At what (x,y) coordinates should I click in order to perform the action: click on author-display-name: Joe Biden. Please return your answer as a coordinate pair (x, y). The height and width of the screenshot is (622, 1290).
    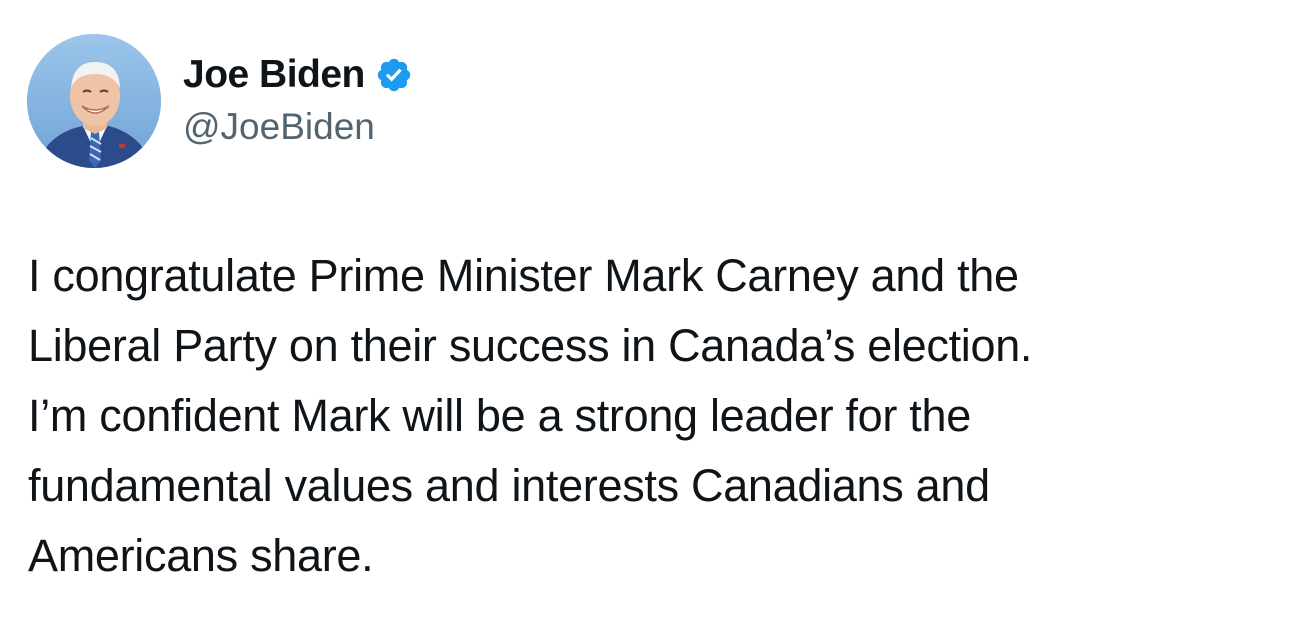
    Looking at the image, I should click on (274, 75).